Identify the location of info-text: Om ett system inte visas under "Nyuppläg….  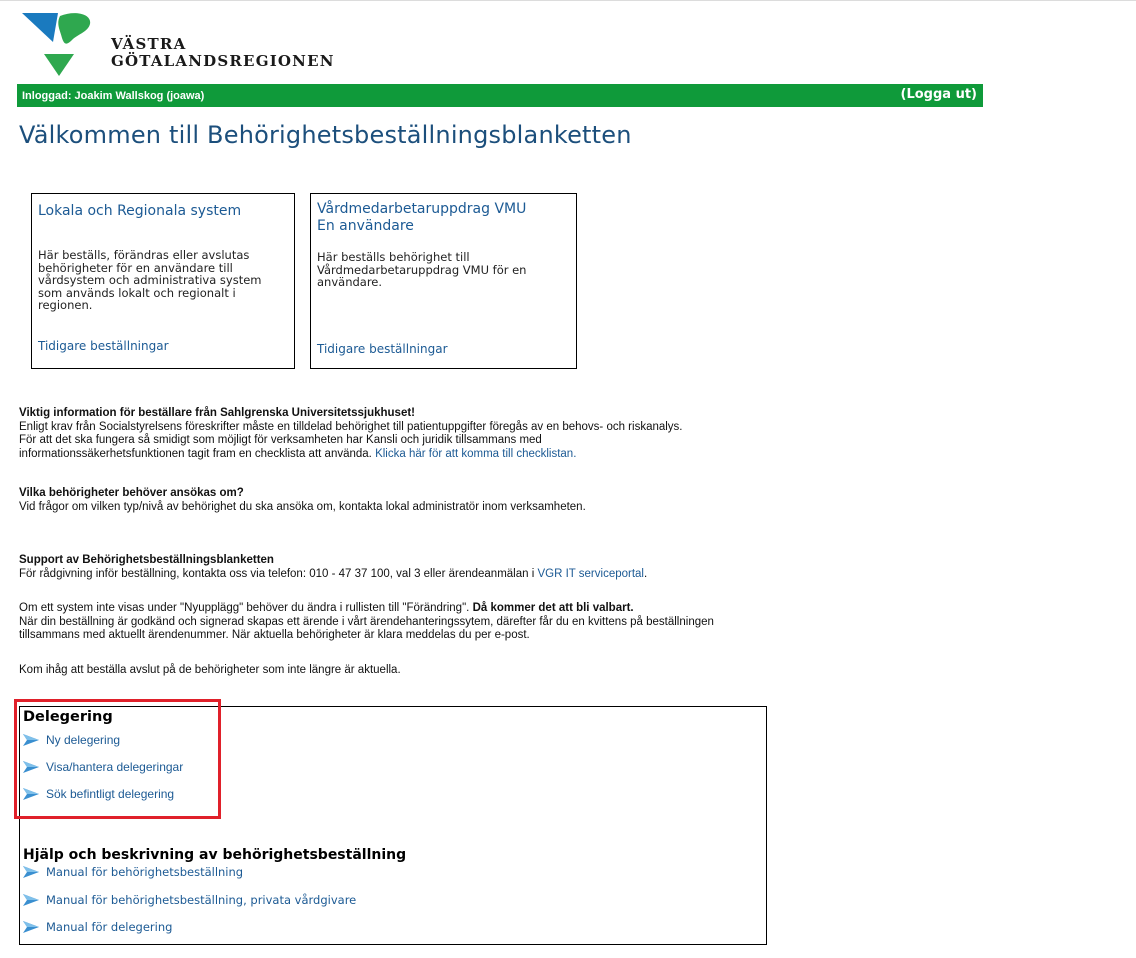
(244, 608).